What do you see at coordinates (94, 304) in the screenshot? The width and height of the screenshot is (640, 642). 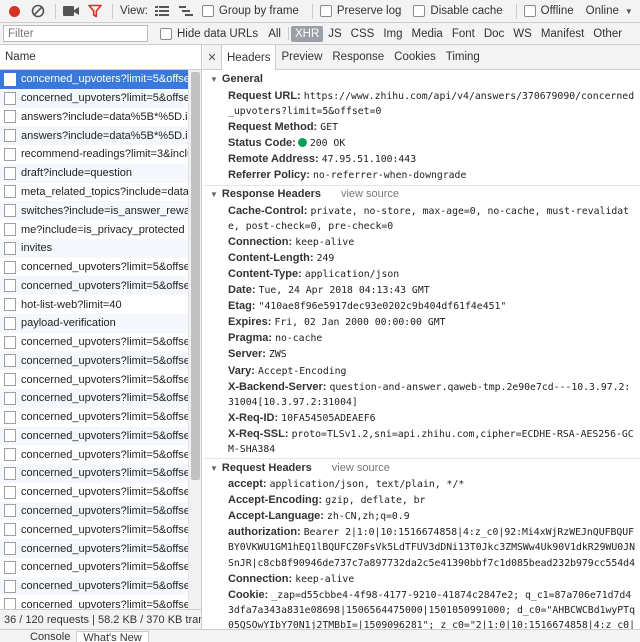 I see `request-row: hot-list-web?limit=40` at bounding box center [94, 304].